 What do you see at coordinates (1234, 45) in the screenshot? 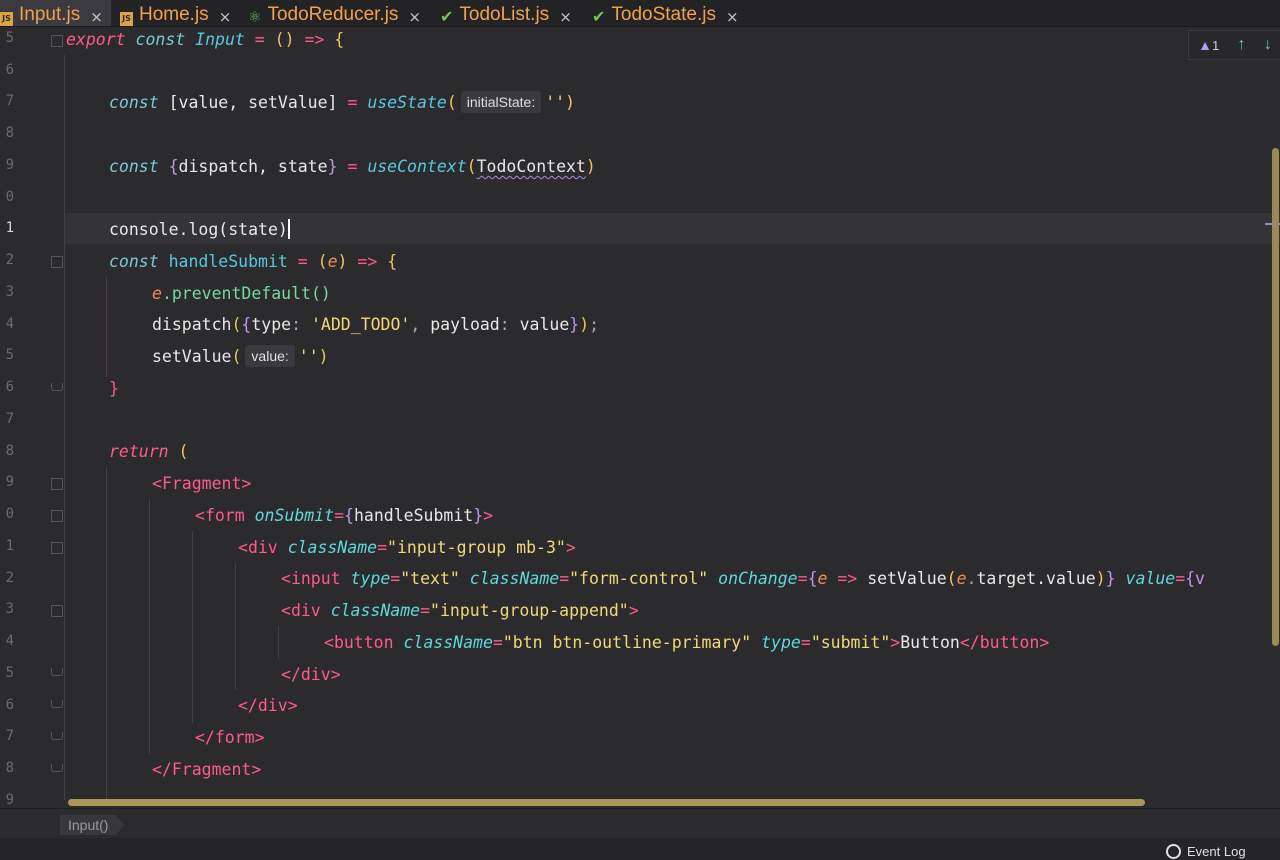
I see `inspection-widget: ▲1 ↑ ↓` at bounding box center [1234, 45].